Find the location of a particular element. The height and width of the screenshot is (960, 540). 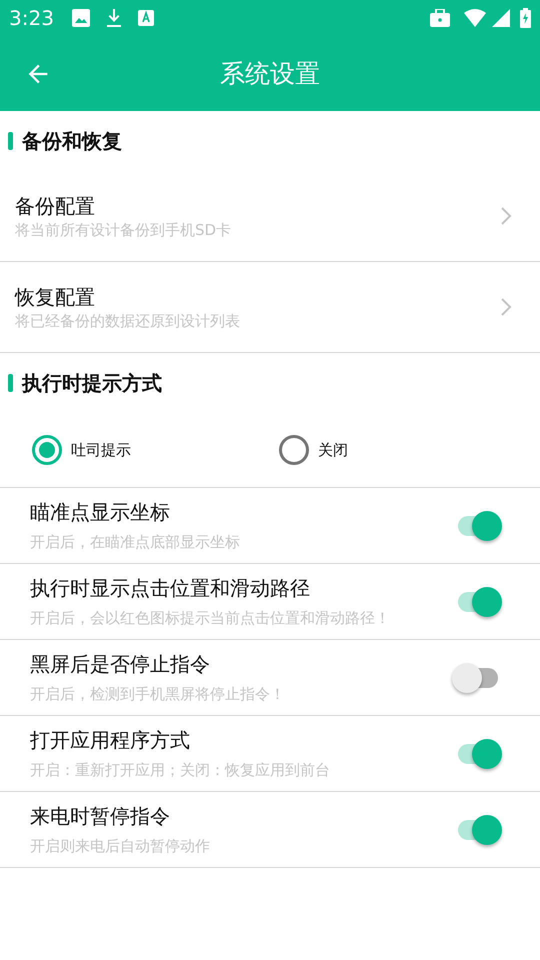

wifi-icon is located at coordinates (475, 18).